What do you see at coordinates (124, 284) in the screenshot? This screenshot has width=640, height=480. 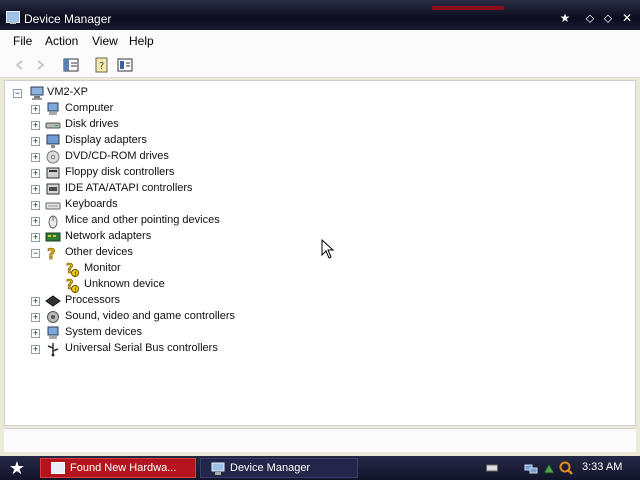 I see `tree-item-label: Unknown device` at bounding box center [124, 284].